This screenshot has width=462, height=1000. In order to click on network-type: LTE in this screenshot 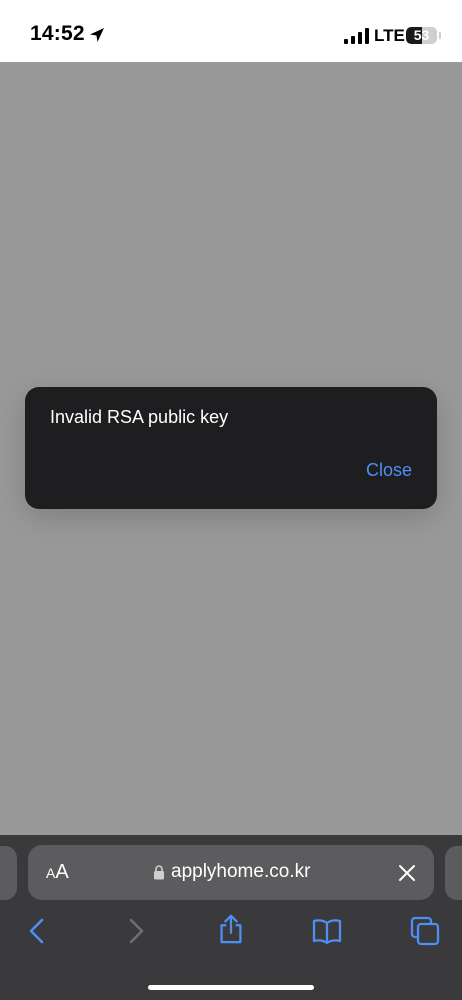, I will do `click(389, 35)`.